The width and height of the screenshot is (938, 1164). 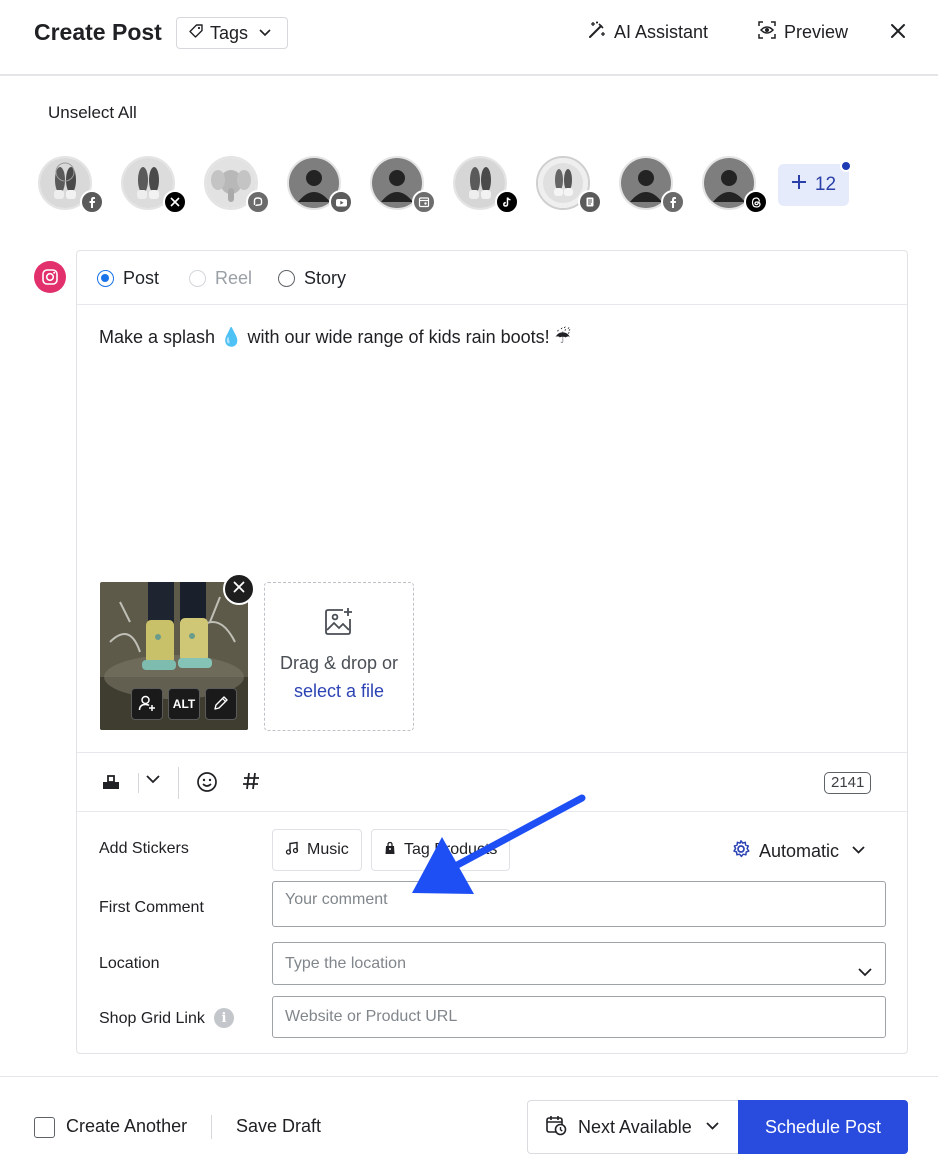 What do you see at coordinates (590, 202) in the screenshot?
I see `page-icon` at bounding box center [590, 202].